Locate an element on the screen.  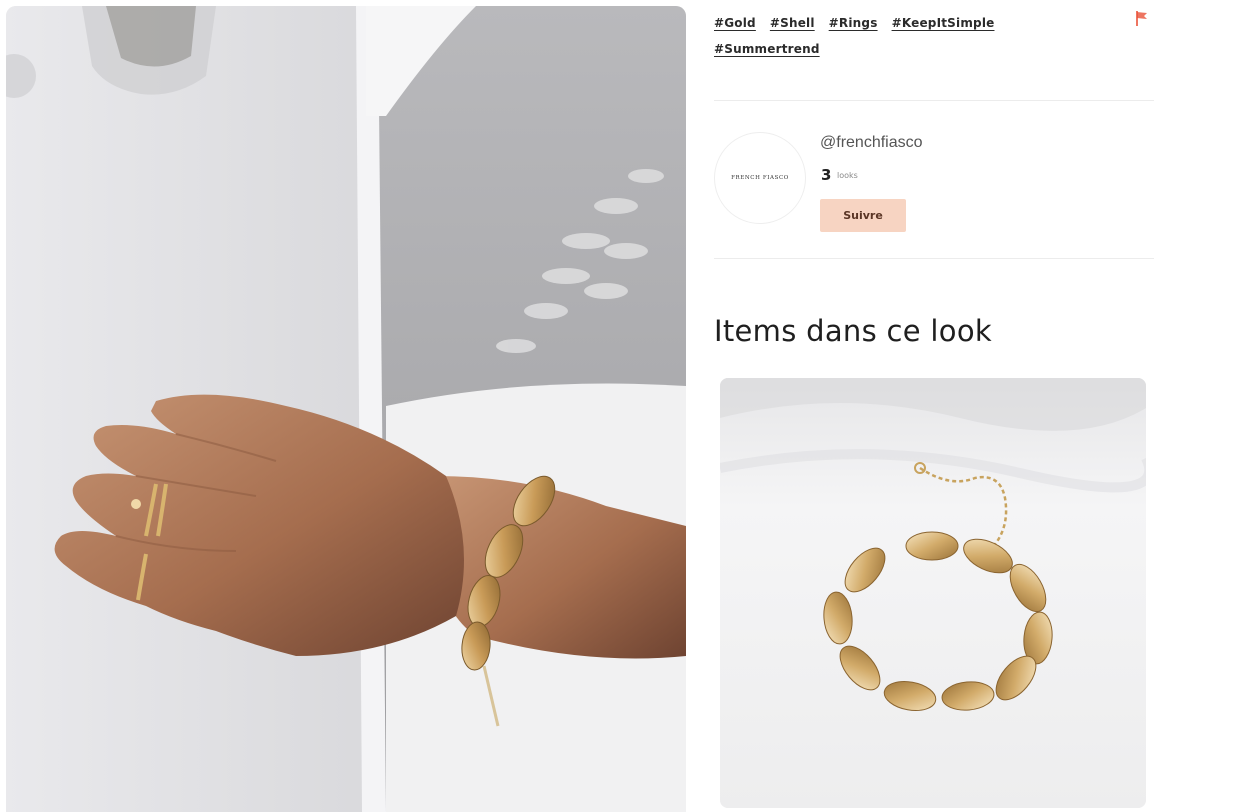
hashtag-rings: #Rings is located at coordinates (853, 23).